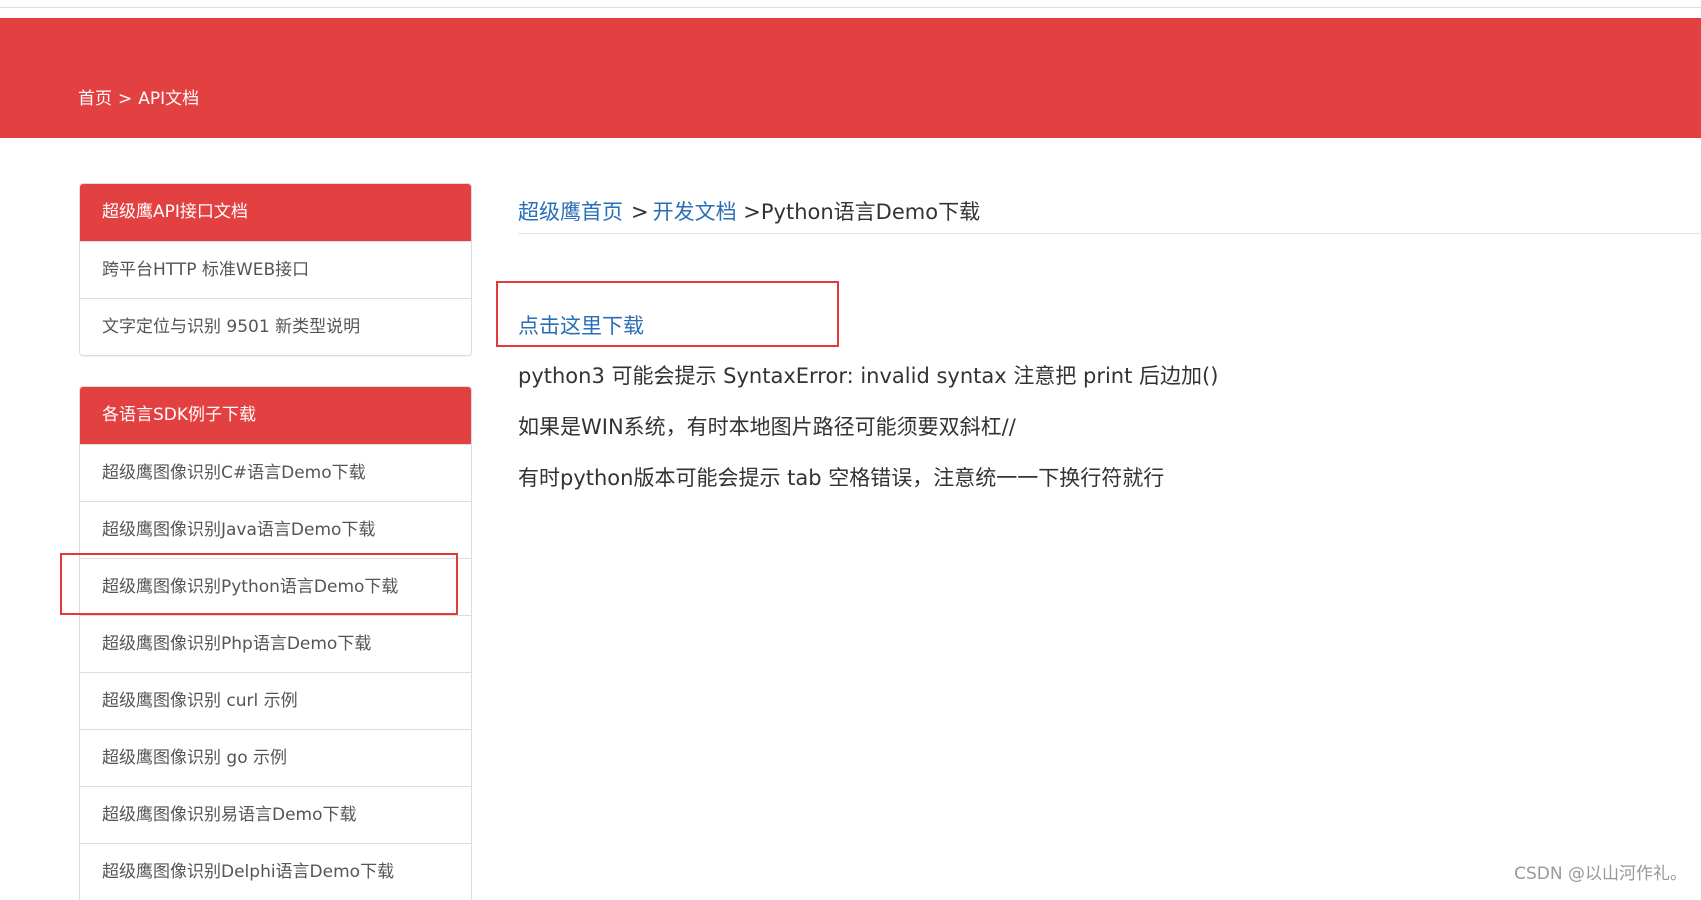  I want to click on banner-breadcrumb: 首页 > API文档, so click(138, 96).